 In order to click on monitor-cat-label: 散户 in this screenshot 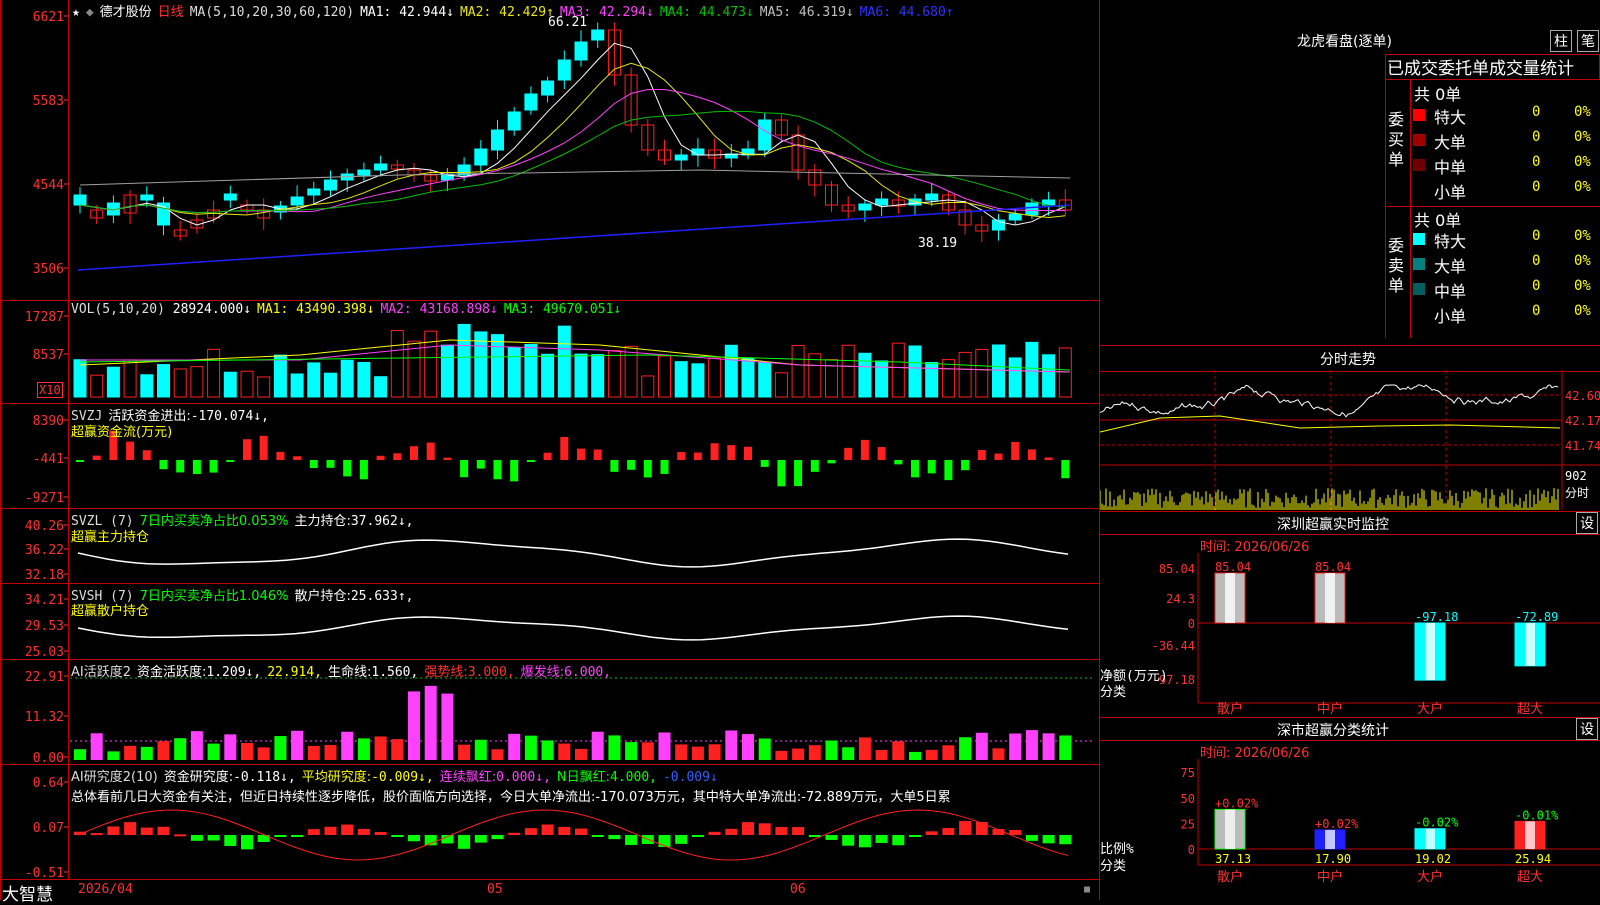, I will do `click(1230, 708)`.